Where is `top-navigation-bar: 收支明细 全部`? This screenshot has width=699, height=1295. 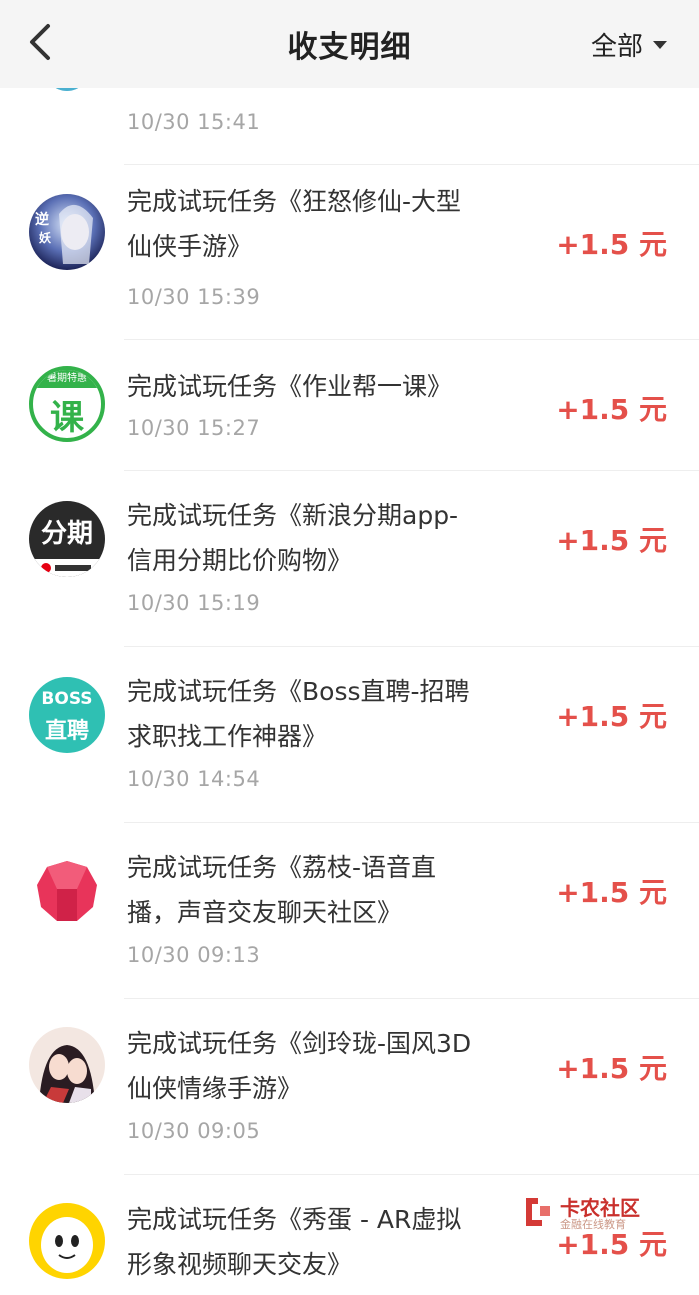 top-navigation-bar: 收支明细 全部 is located at coordinates (349, 44).